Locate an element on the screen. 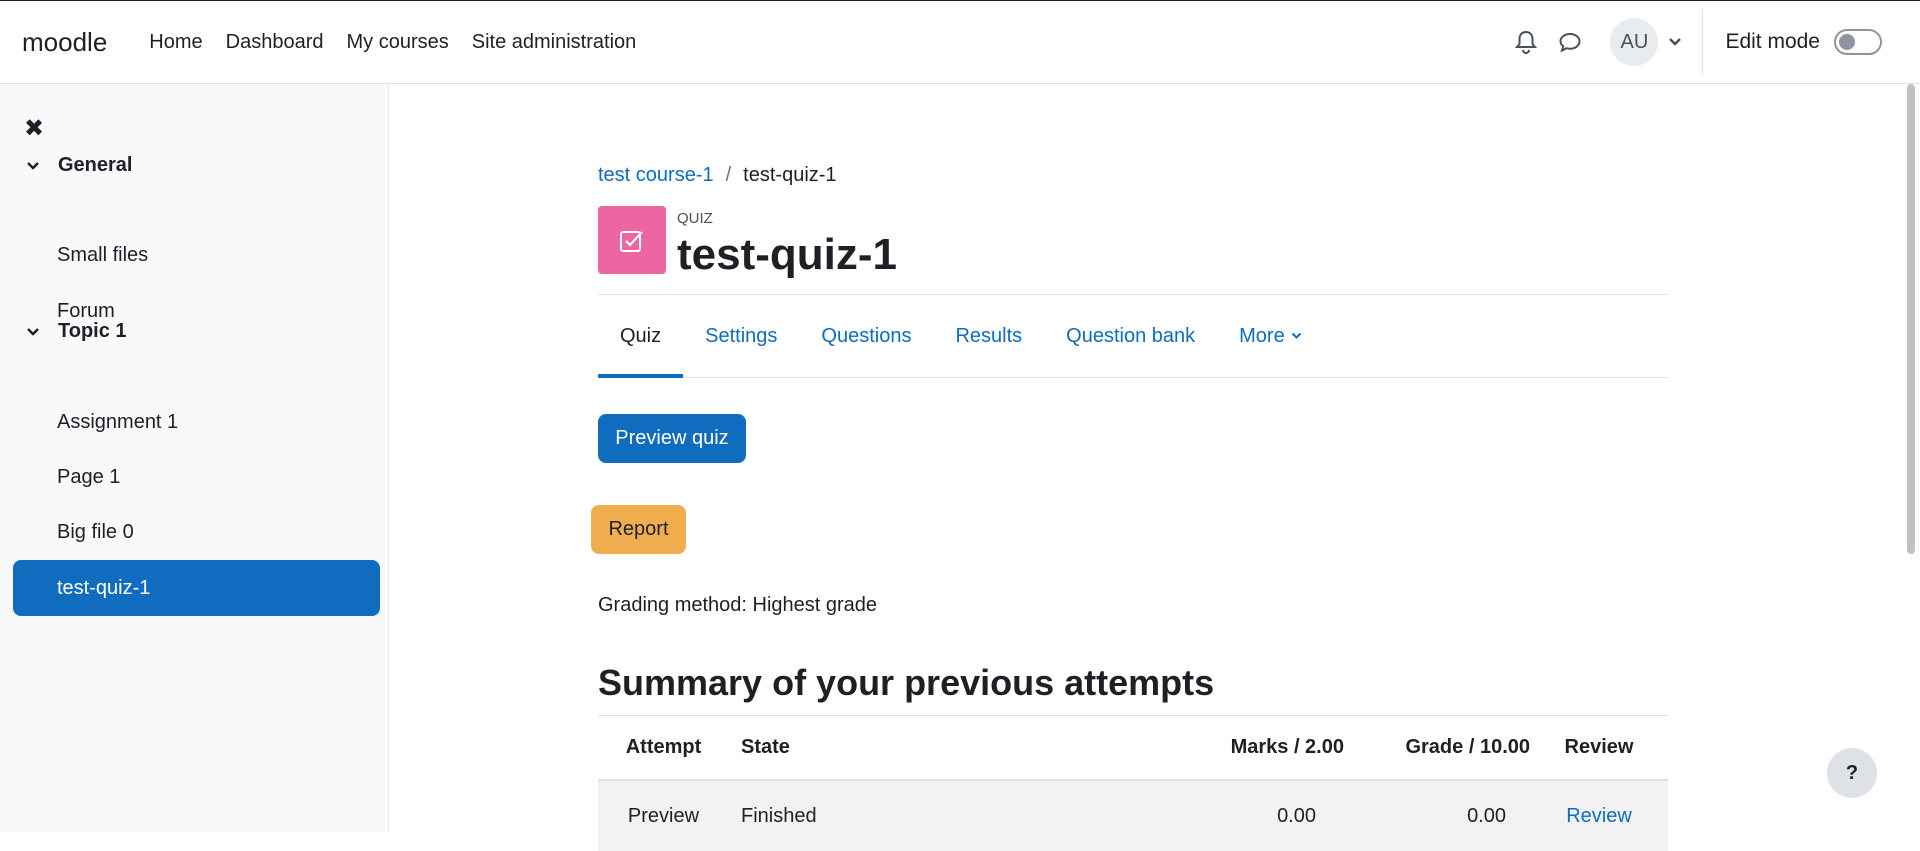 The image size is (1920, 851). avatar: AU is located at coordinates (1634, 42).